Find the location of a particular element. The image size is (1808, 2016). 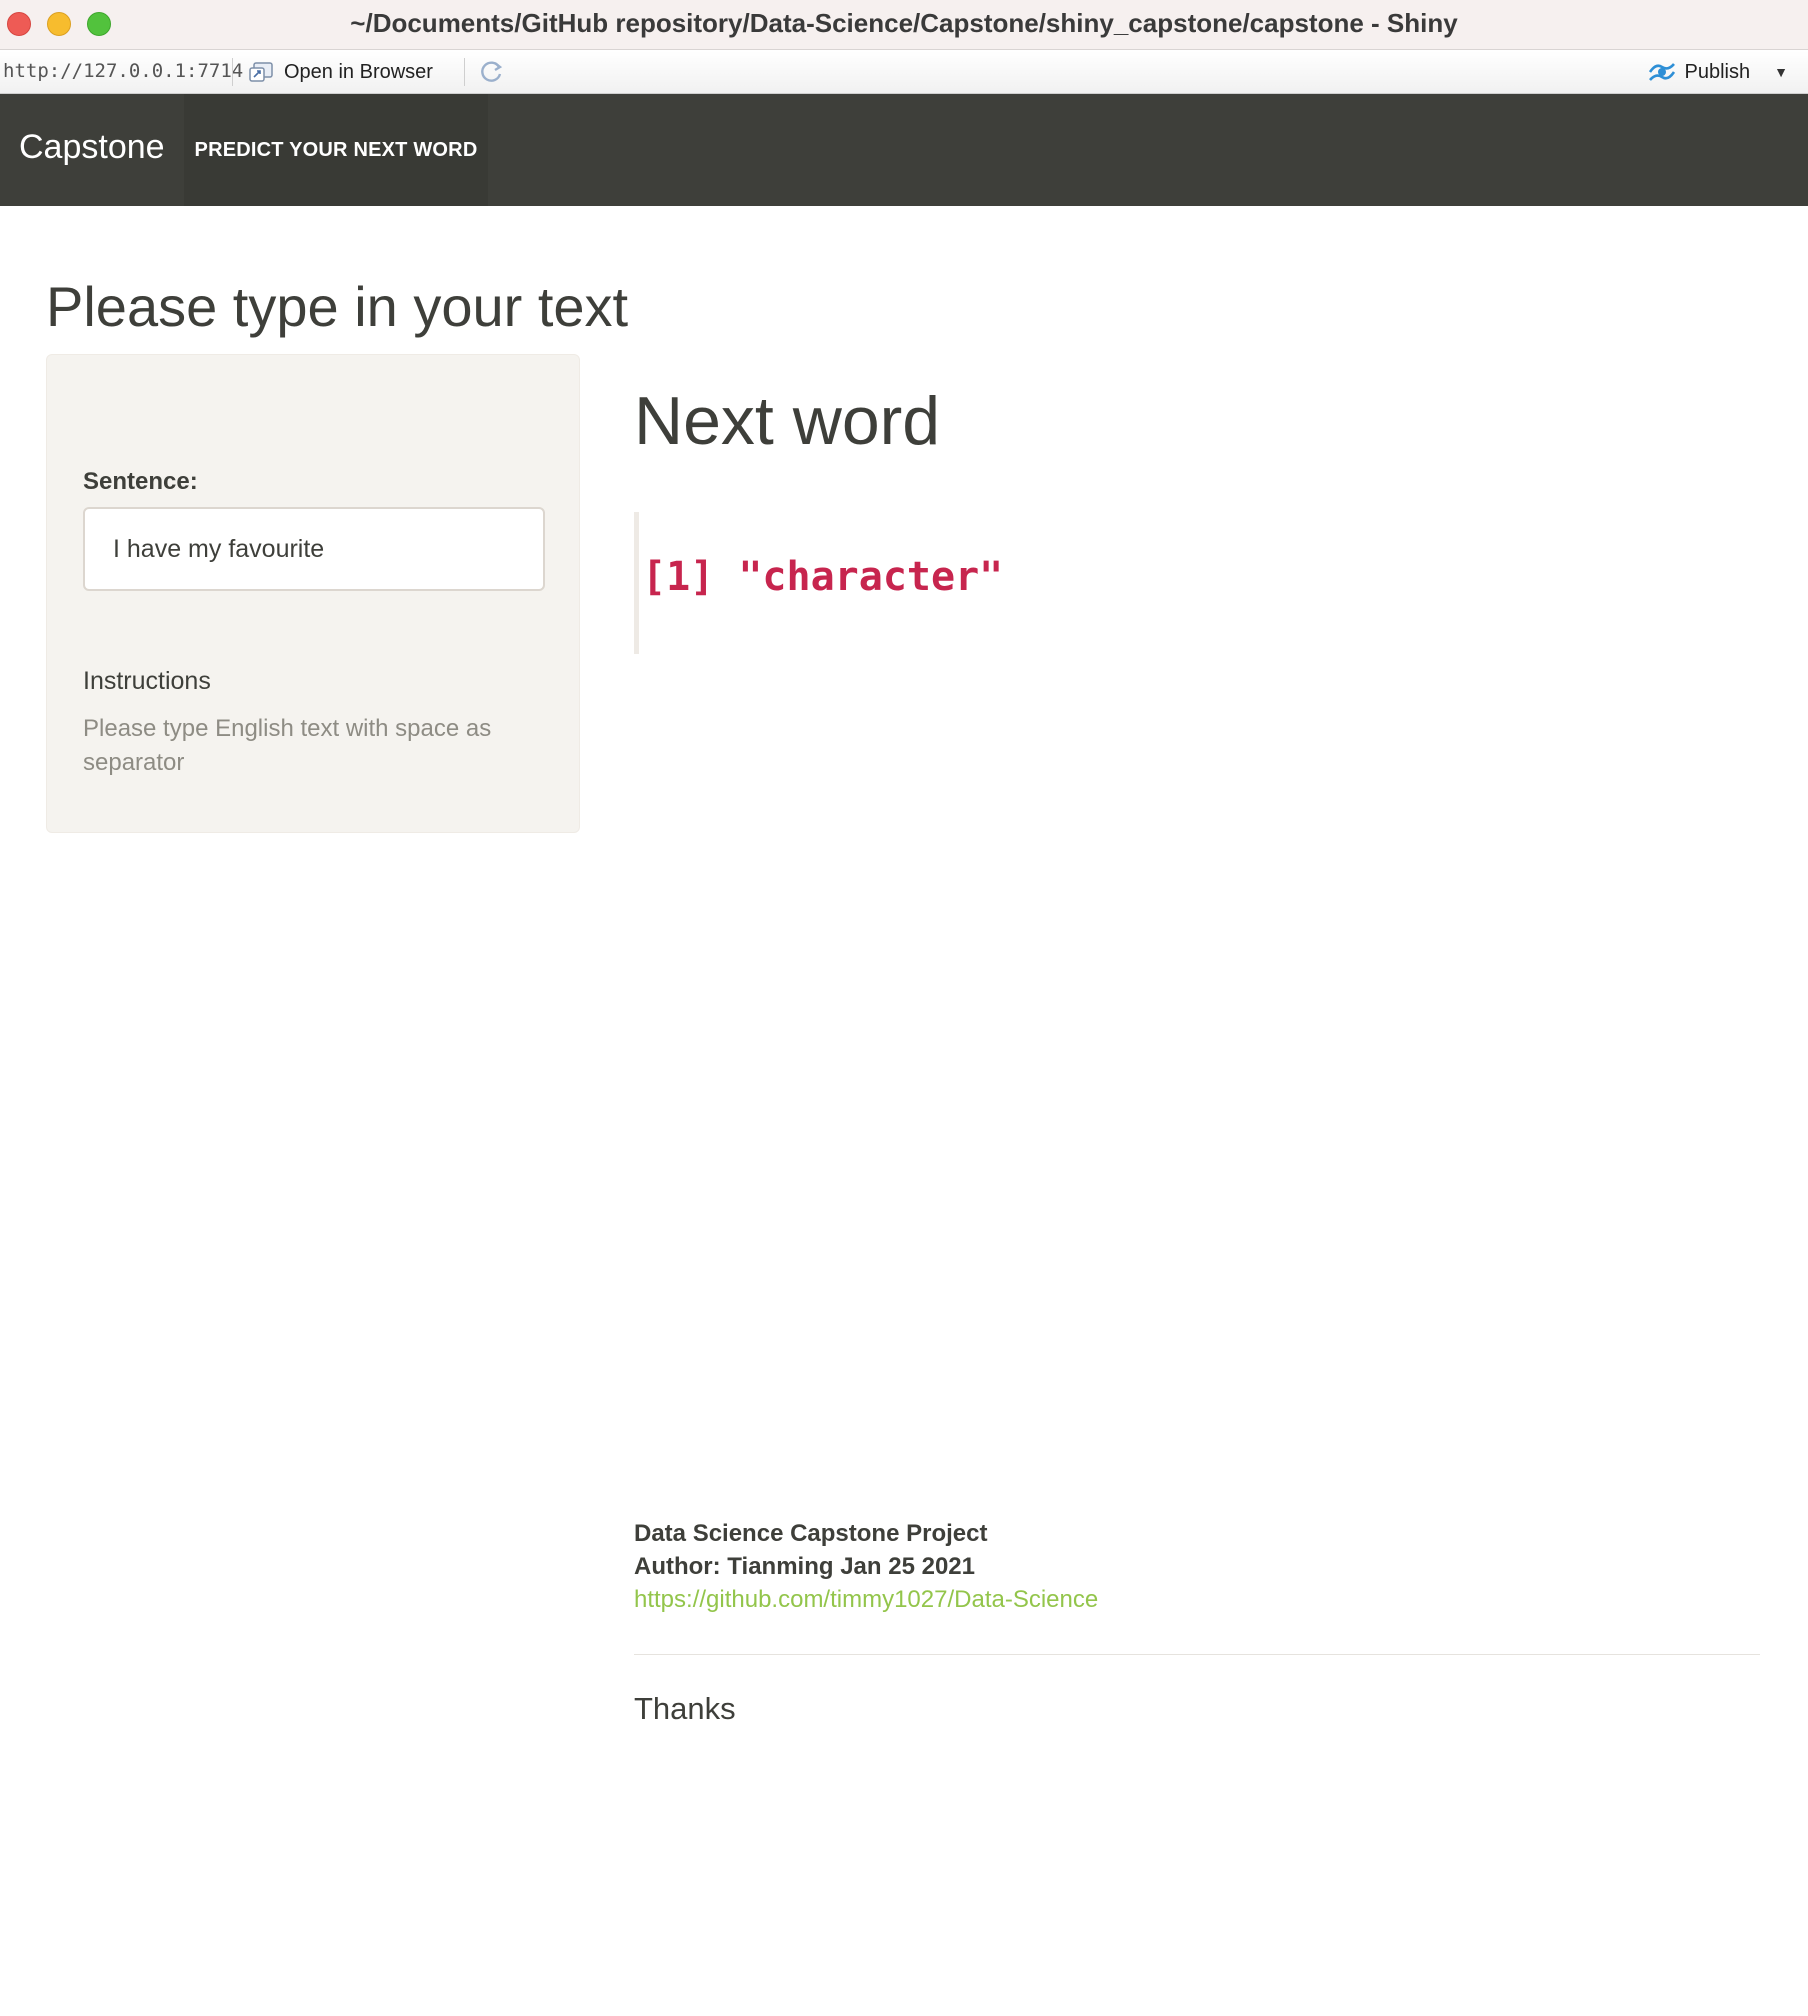

chevron-down-icon: ▼ is located at coordinates (1781, 72).